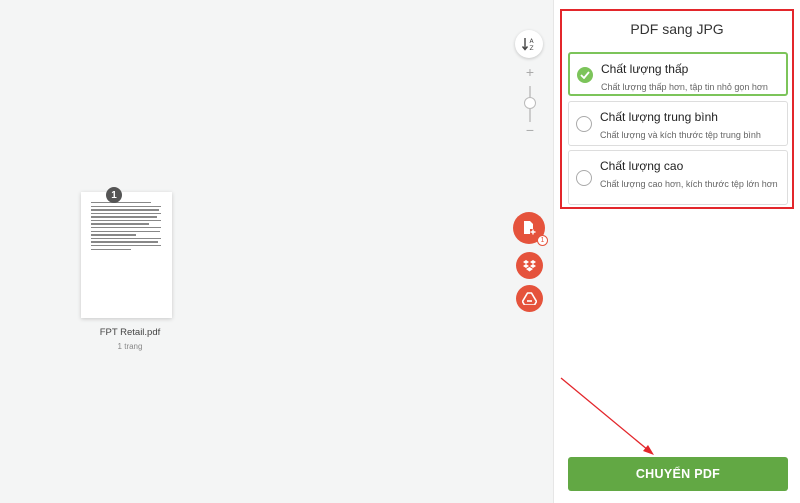 The height and width of the screenshot is (503, 800). I want to click on option-title: Chất lượng cao, so click(642, 166).